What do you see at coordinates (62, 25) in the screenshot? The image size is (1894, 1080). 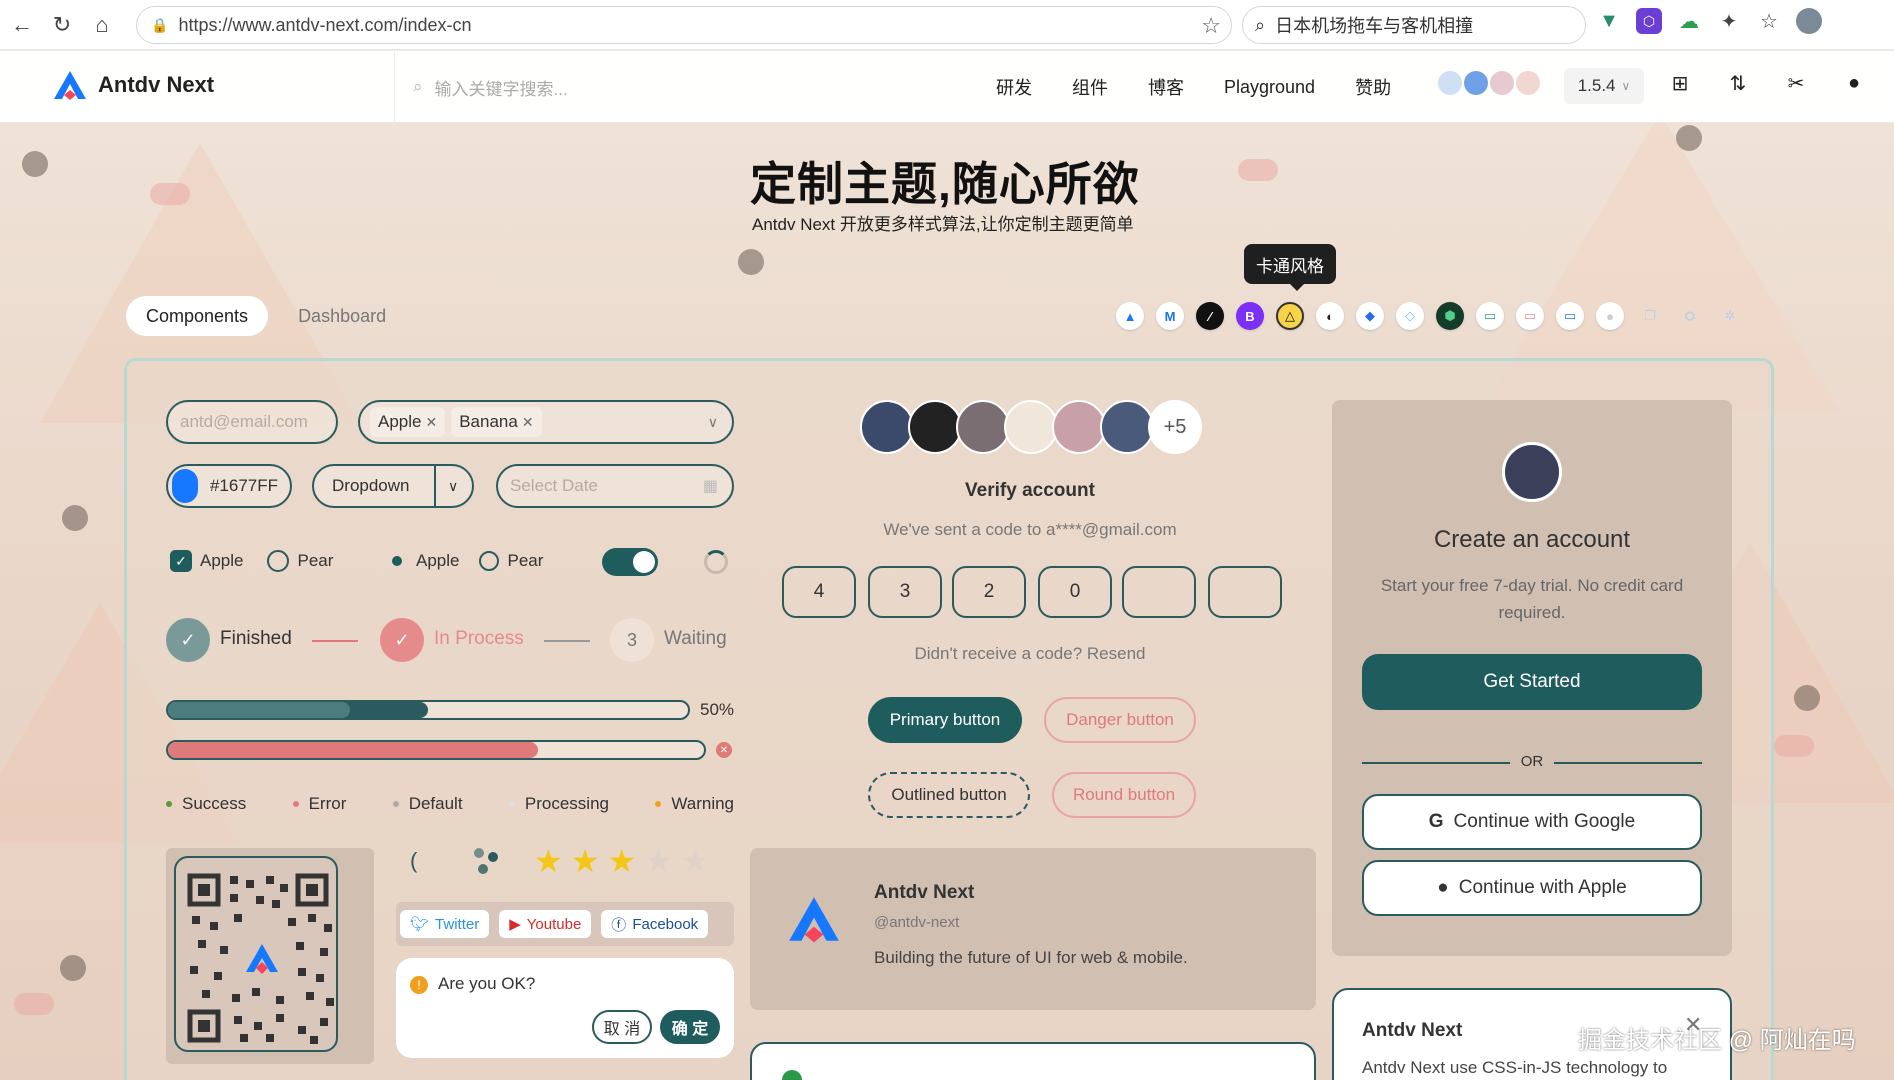 I see `reload-icon: ↻` at bounding box center [62, 25].